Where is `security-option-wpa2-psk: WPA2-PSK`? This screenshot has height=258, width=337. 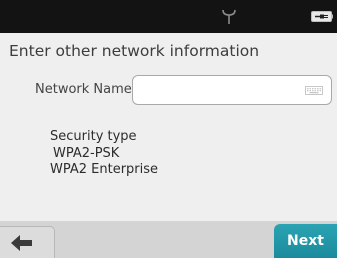
security-option-wpa2-psk: WPA2-PSK is located at coordinates (104, 154).